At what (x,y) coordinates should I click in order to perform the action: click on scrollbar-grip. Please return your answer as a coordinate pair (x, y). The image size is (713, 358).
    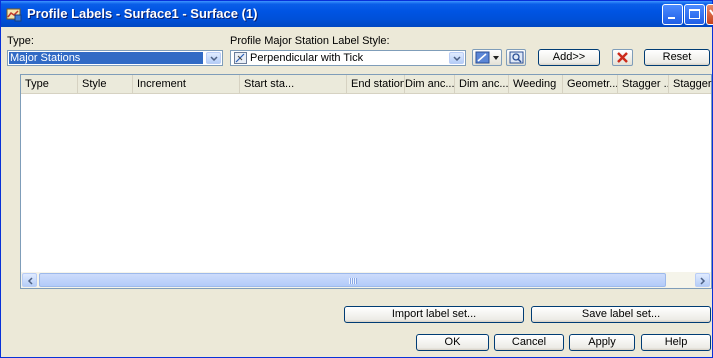
    Looking at the image, I should click on (353, 281).